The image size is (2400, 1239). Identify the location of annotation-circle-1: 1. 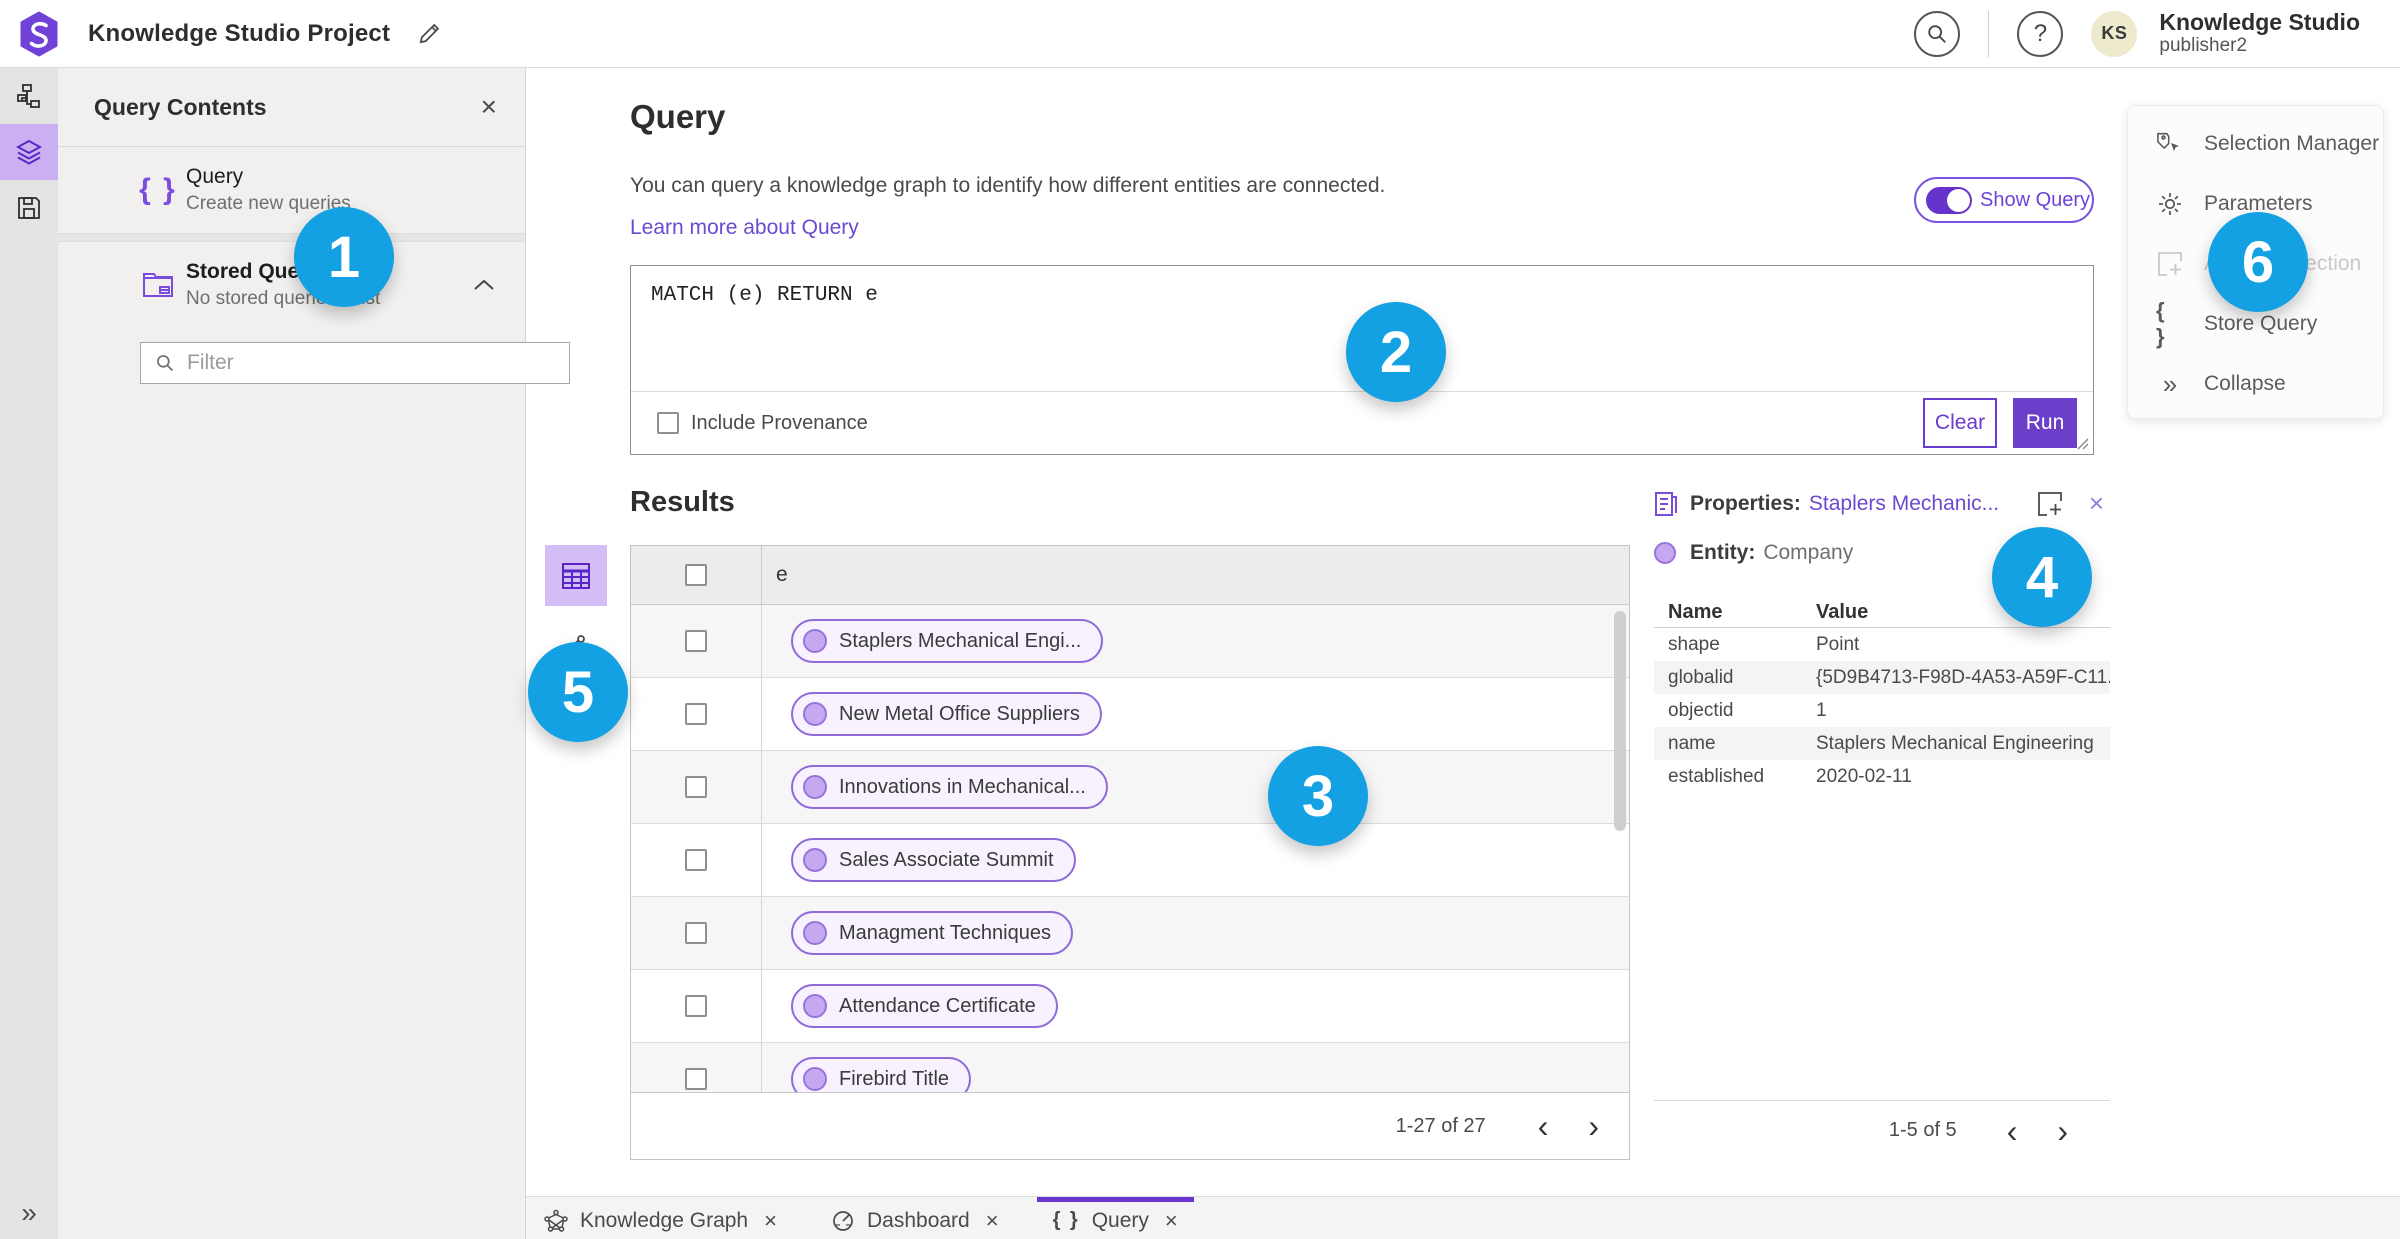
(344, 257).